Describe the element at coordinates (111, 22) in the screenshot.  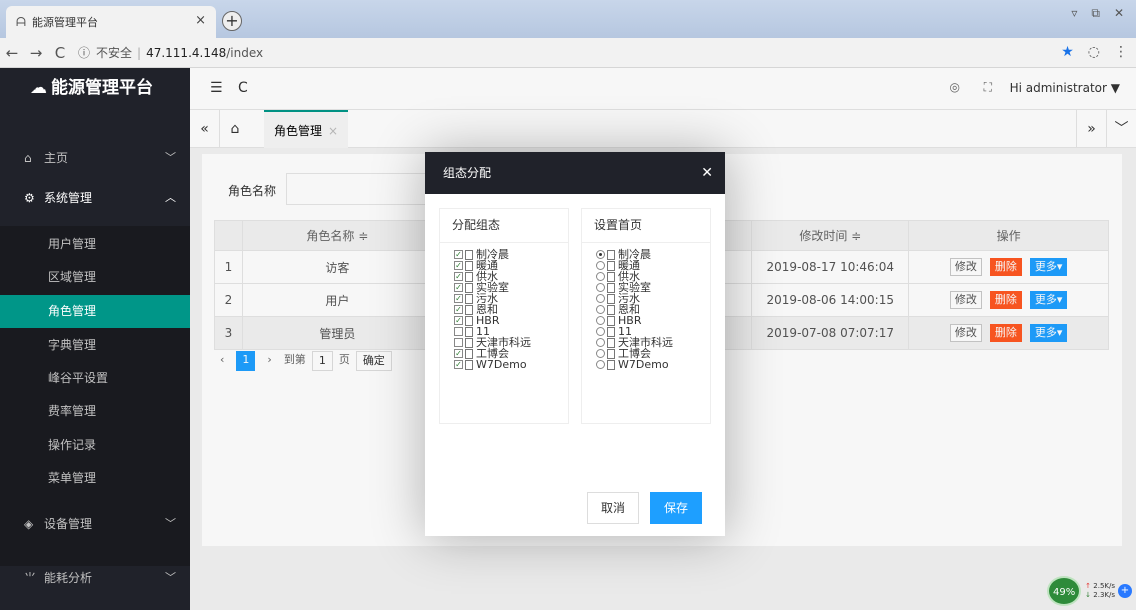
I see `browser-tab: ᗩ 能源管理平台 ×` at that location.